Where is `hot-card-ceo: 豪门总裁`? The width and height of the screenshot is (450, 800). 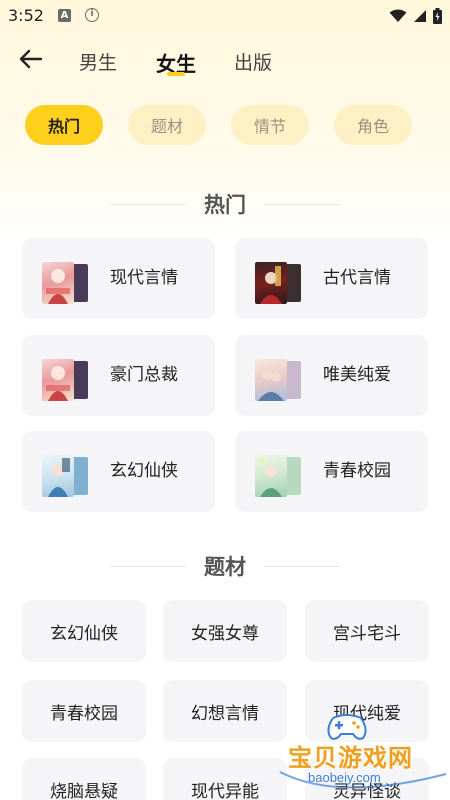 hot-card-ceo: 豪门总裁 is located at coordinates (118, 375).